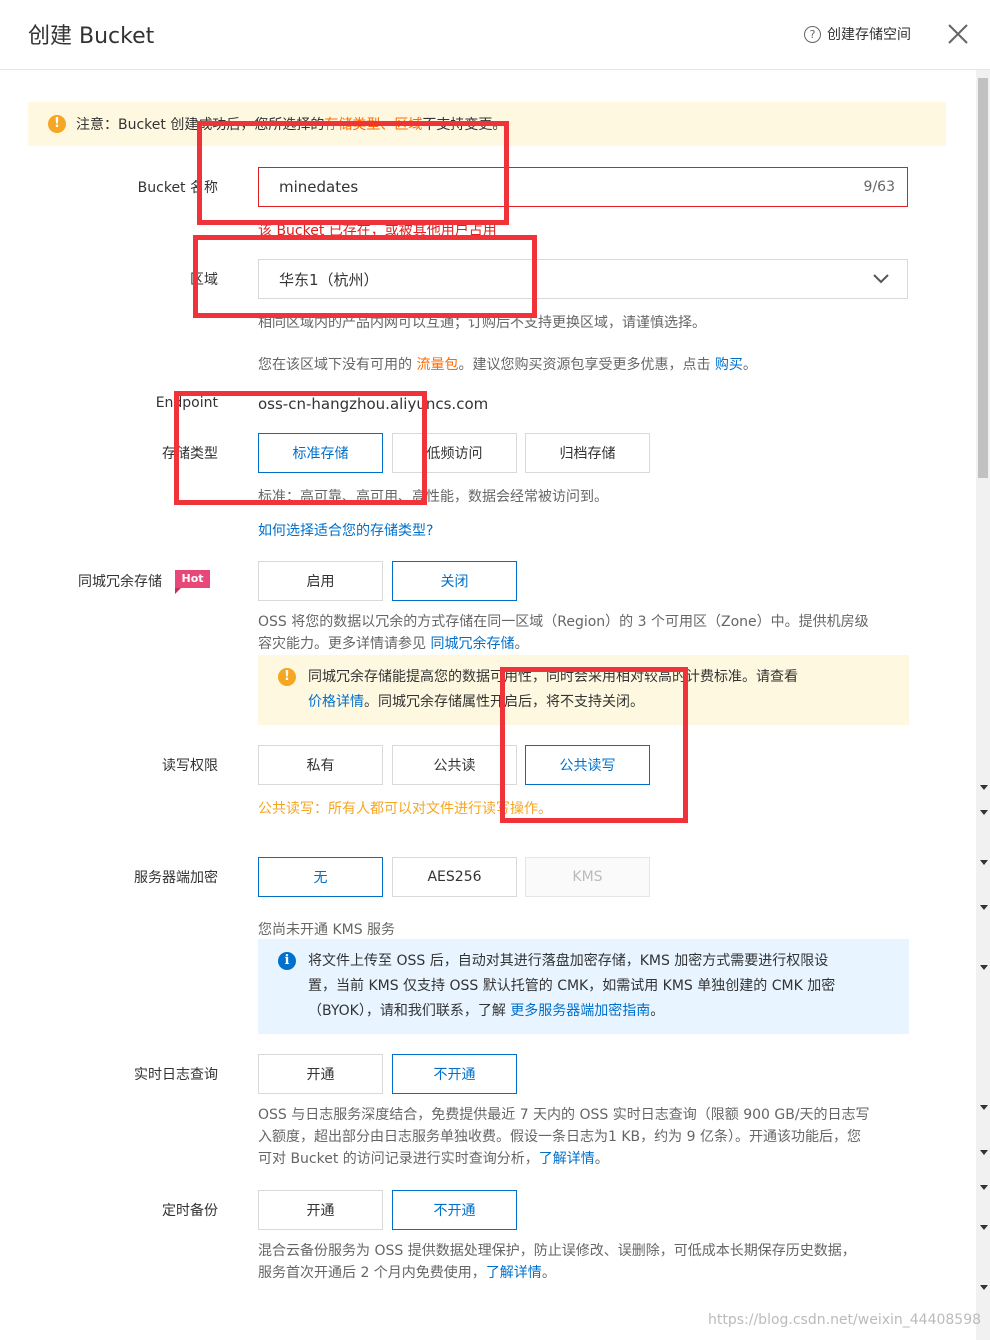  I want to click on package-middle: 。建议您购买资源包享受更多优惠，点击, so click(586, 365).